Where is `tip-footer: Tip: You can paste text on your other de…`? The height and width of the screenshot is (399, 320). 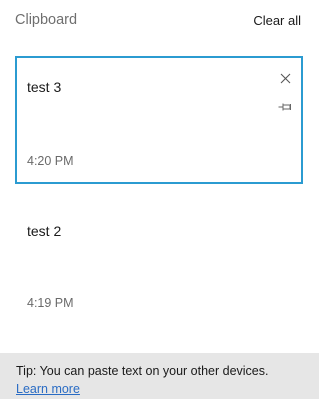 tip-footer: Tip: You can paste text on your other de… is located at coordinates (159, 376).